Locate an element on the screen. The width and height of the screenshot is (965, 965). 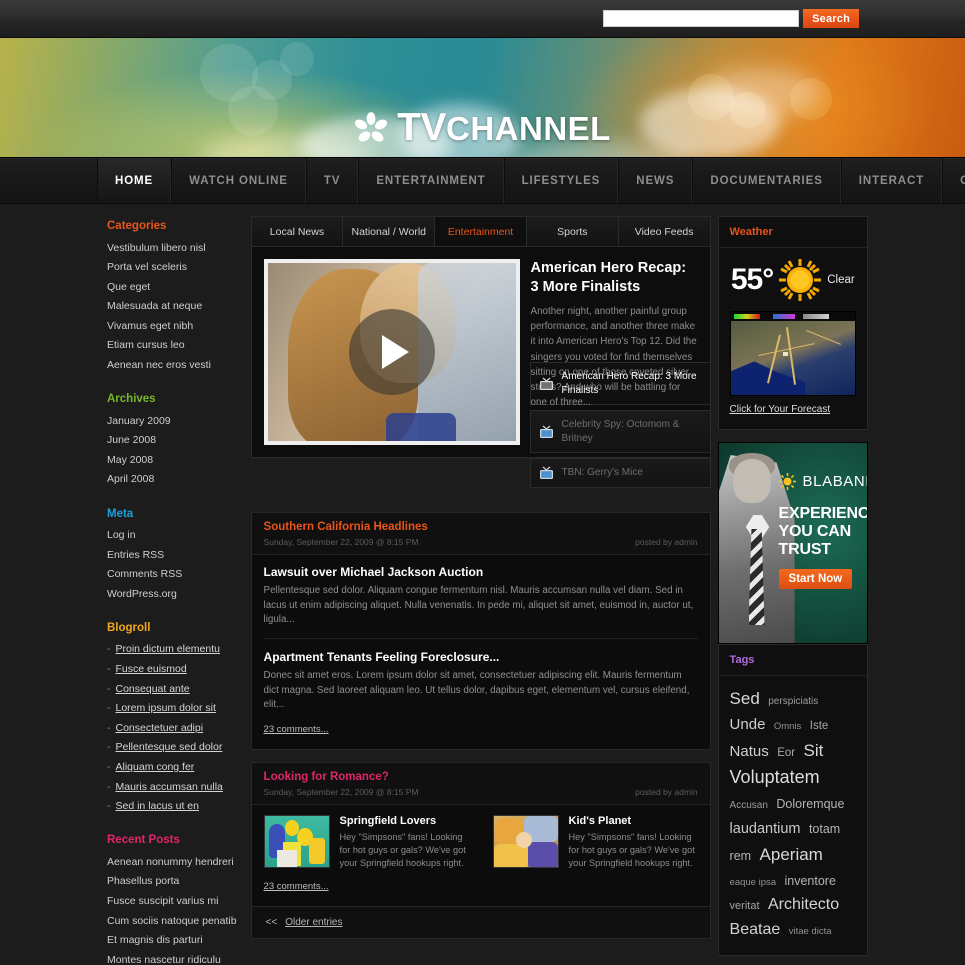
list-item: Aenean nonummy hendreri is located at coordinates (171, 862).